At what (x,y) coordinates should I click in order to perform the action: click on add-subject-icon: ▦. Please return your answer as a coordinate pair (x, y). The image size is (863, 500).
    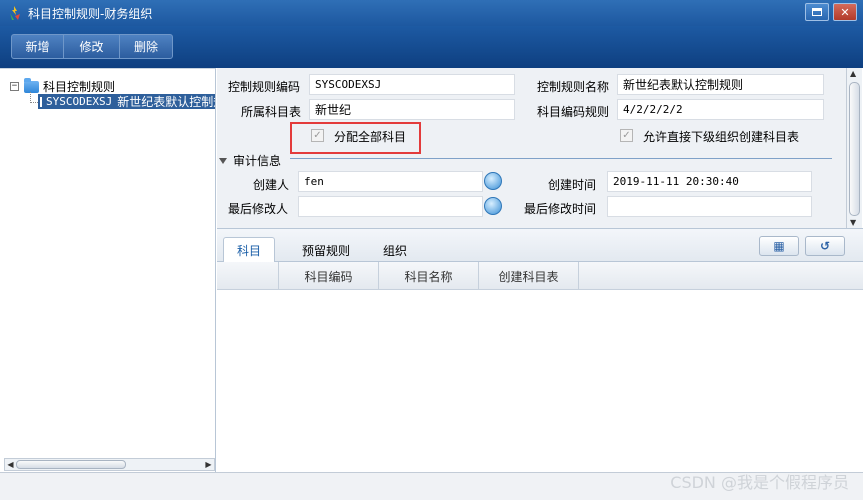
    Looking at the image, I should click on (779, 246).